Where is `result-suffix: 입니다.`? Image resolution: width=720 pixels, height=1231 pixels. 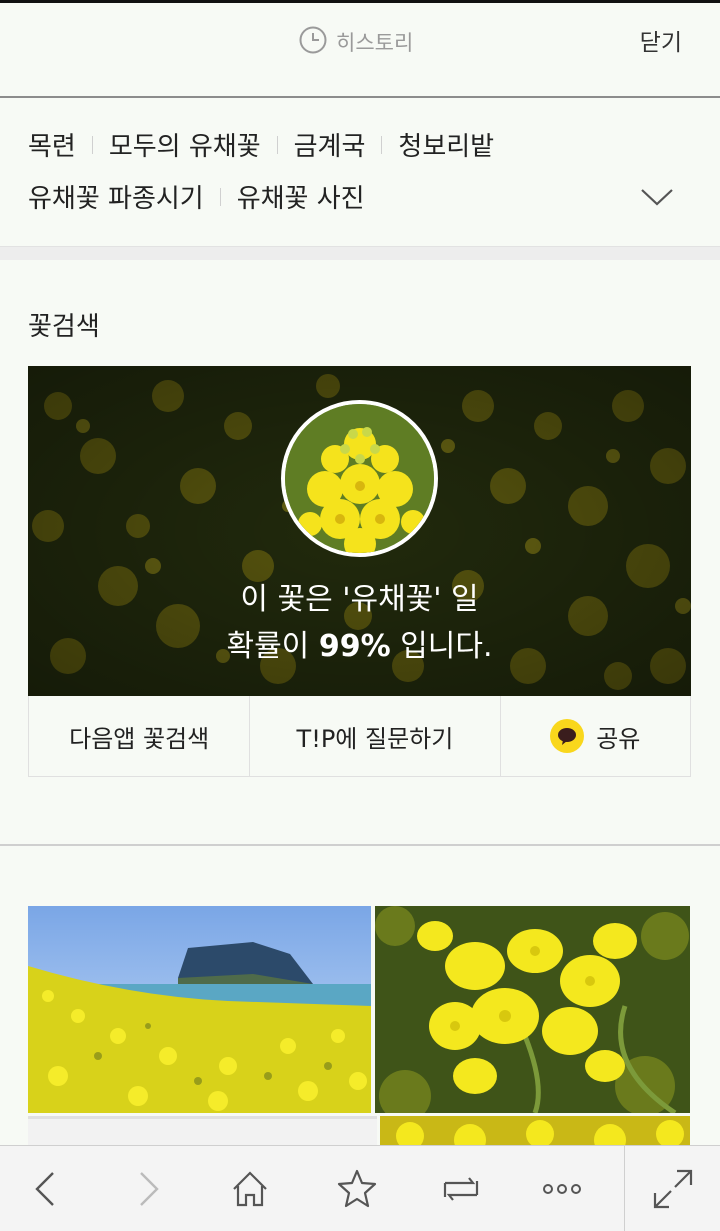 result-suffix: 입니다. is located at coordinates (441, 646).